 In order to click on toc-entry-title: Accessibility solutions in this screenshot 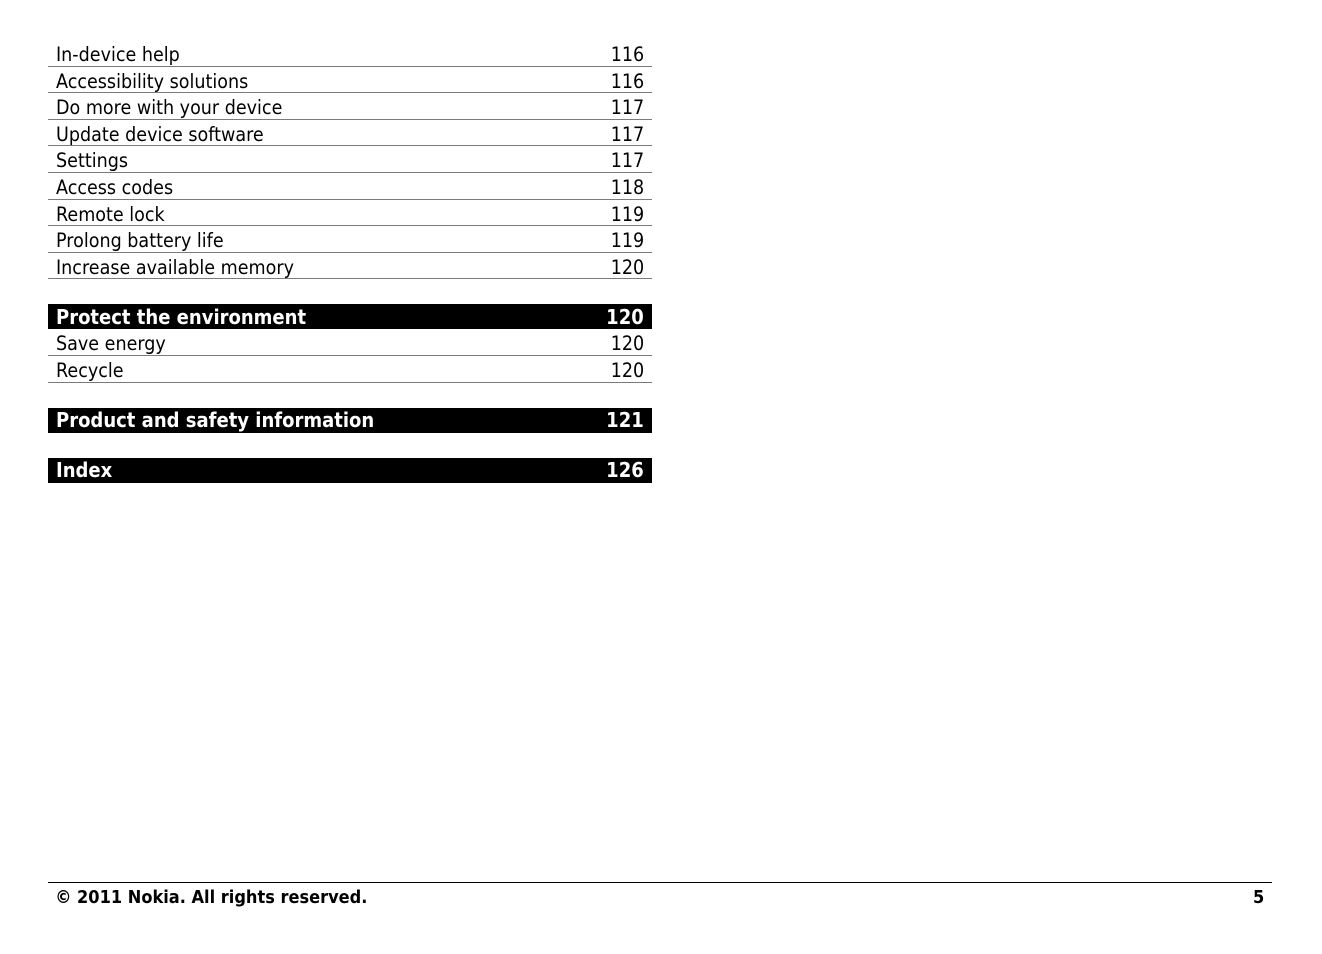, I will do `click(152, 81)`.